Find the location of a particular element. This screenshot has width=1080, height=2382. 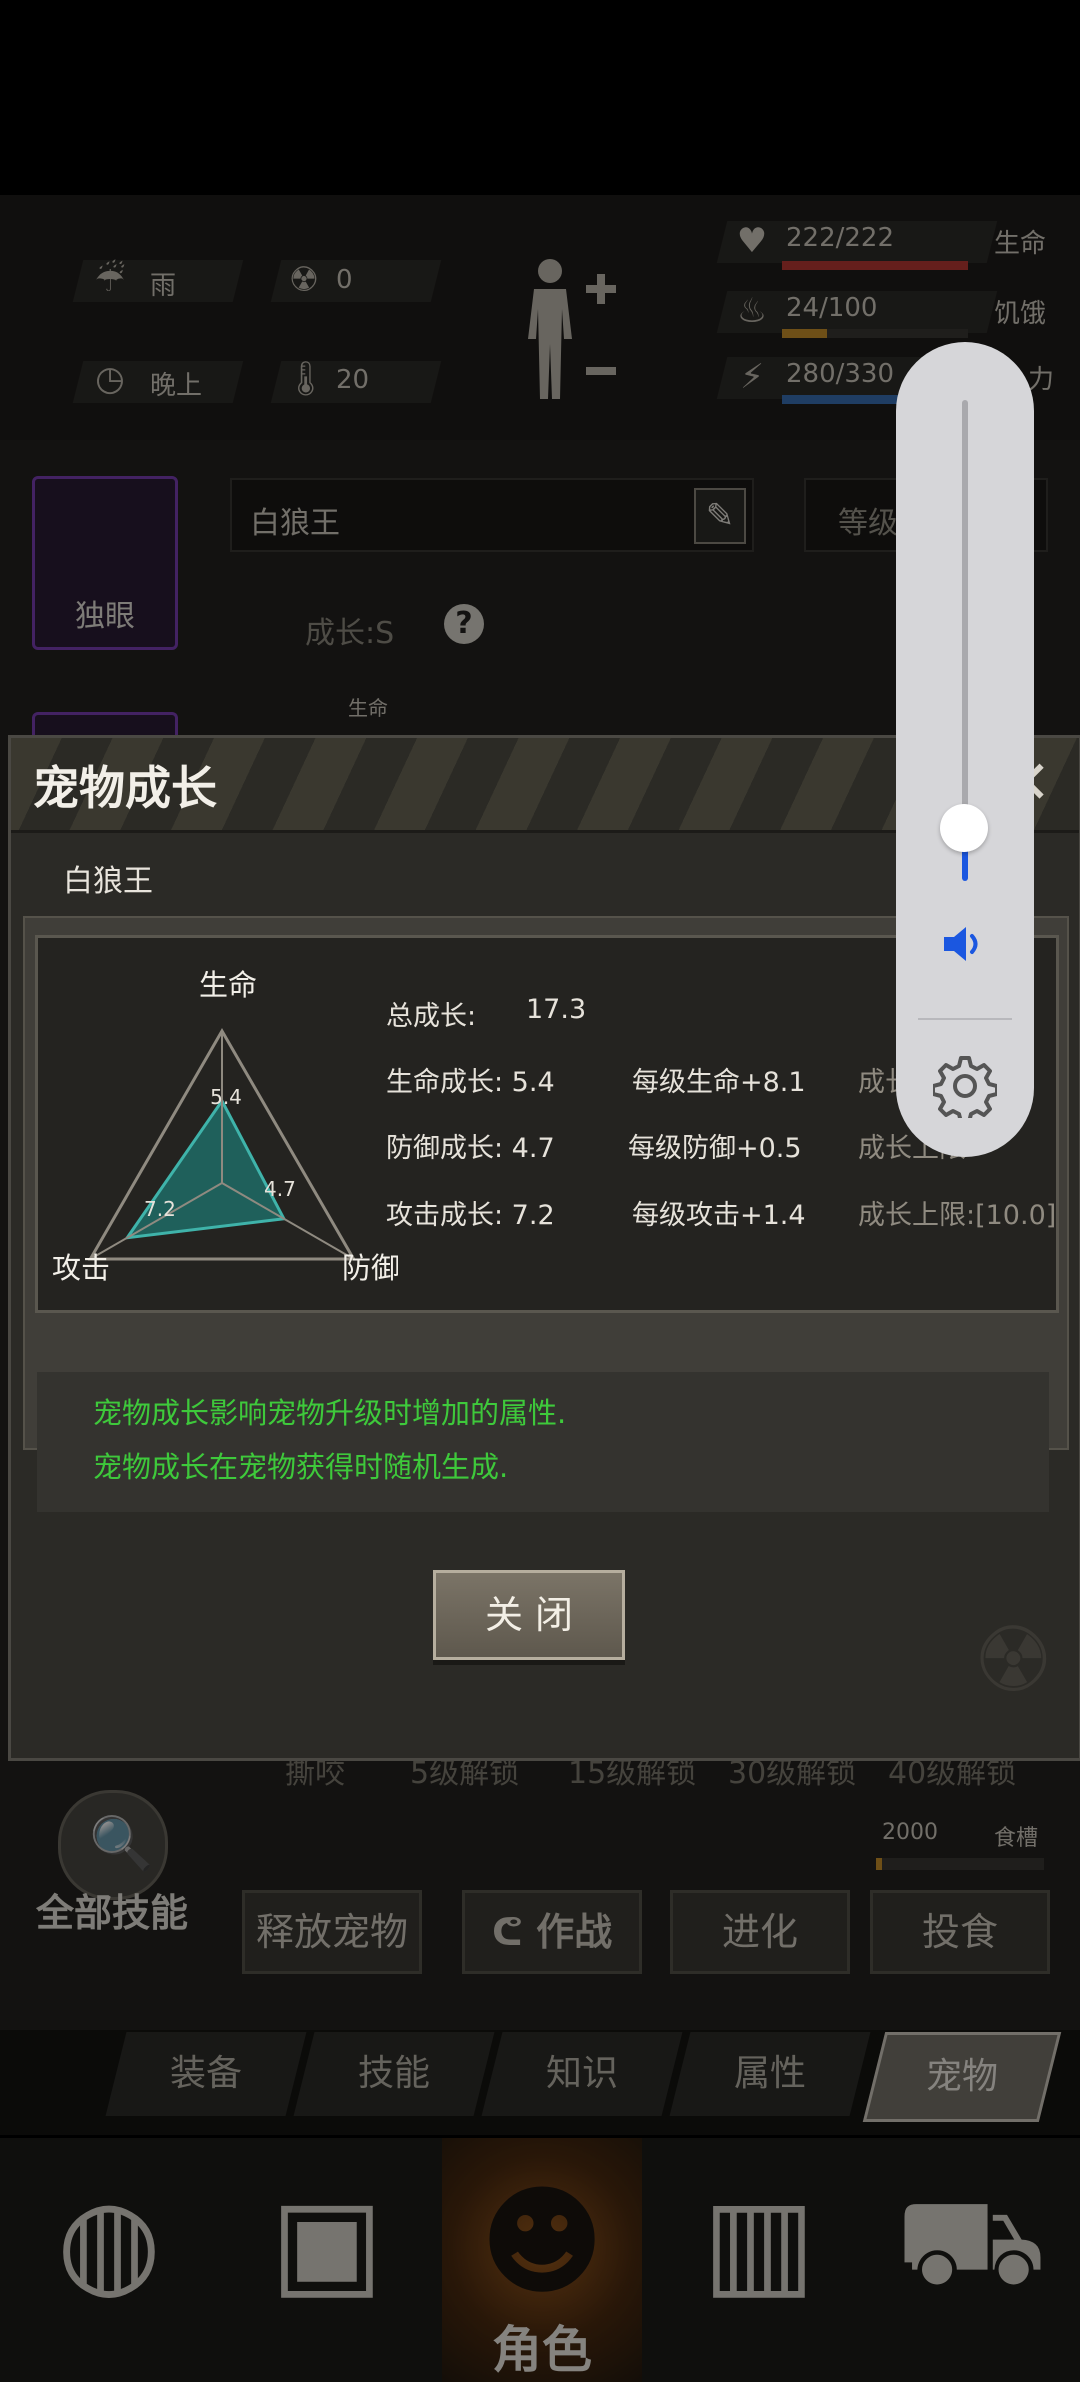

dialog-title: 宠物成长 is located at coordinates (125, 788).